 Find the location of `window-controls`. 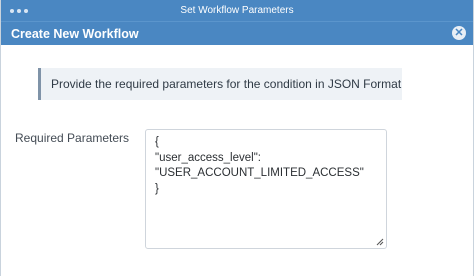

window-controls is located at coordinates (19, 10).